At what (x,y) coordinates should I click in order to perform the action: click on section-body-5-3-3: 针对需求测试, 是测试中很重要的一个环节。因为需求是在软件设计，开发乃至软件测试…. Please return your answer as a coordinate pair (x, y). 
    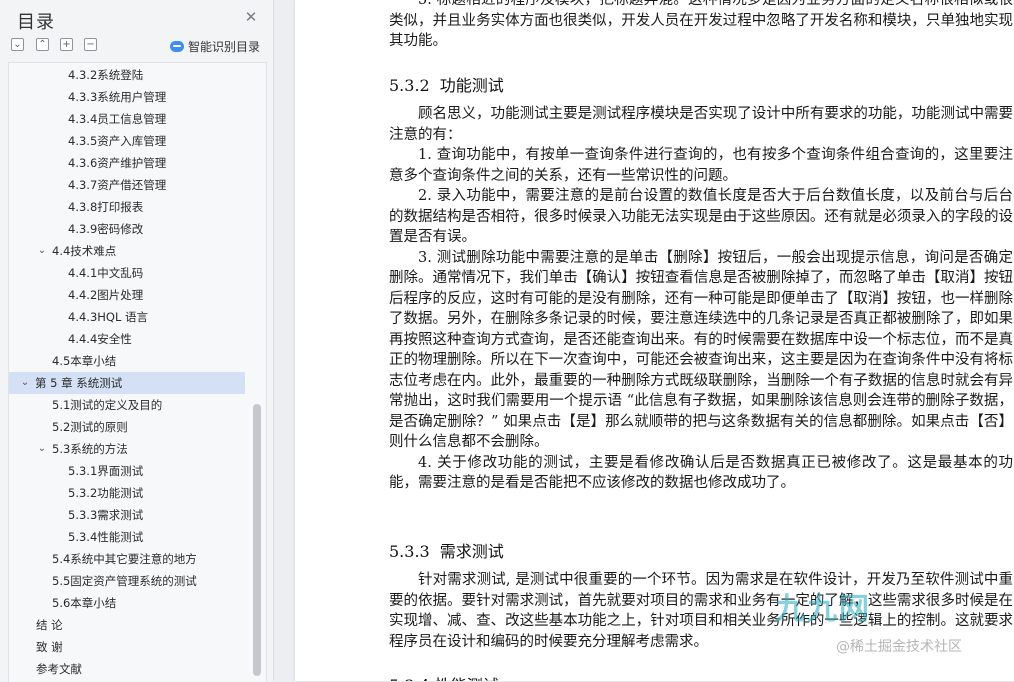
    Looking at the image, I should click on (701, 611).